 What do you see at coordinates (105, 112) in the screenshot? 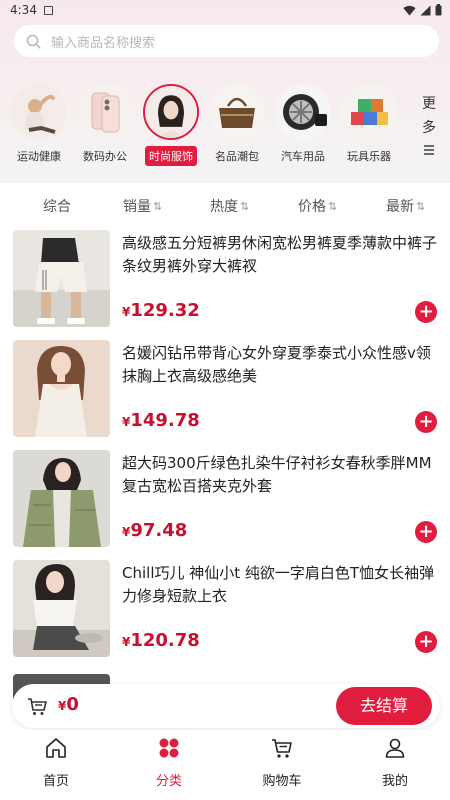
I see `smartphone-photo-icon` at bounding box center [105, 112].